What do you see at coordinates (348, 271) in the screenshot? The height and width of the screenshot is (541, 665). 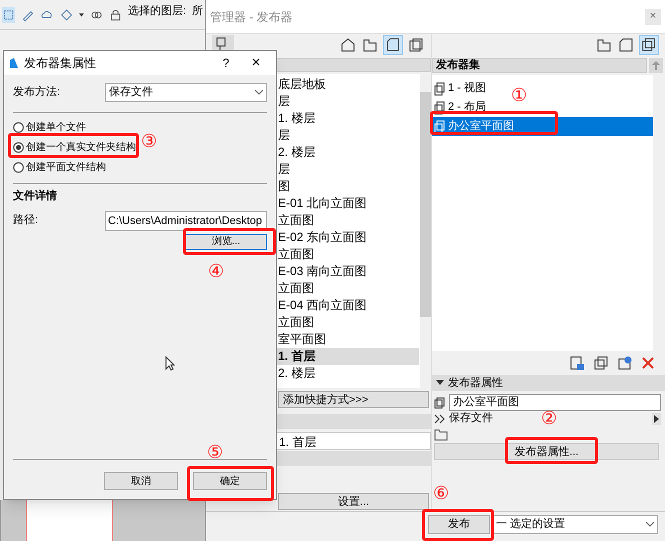 I see `tree-item: E-03 南向立面图` at bounding box center [348, 271].